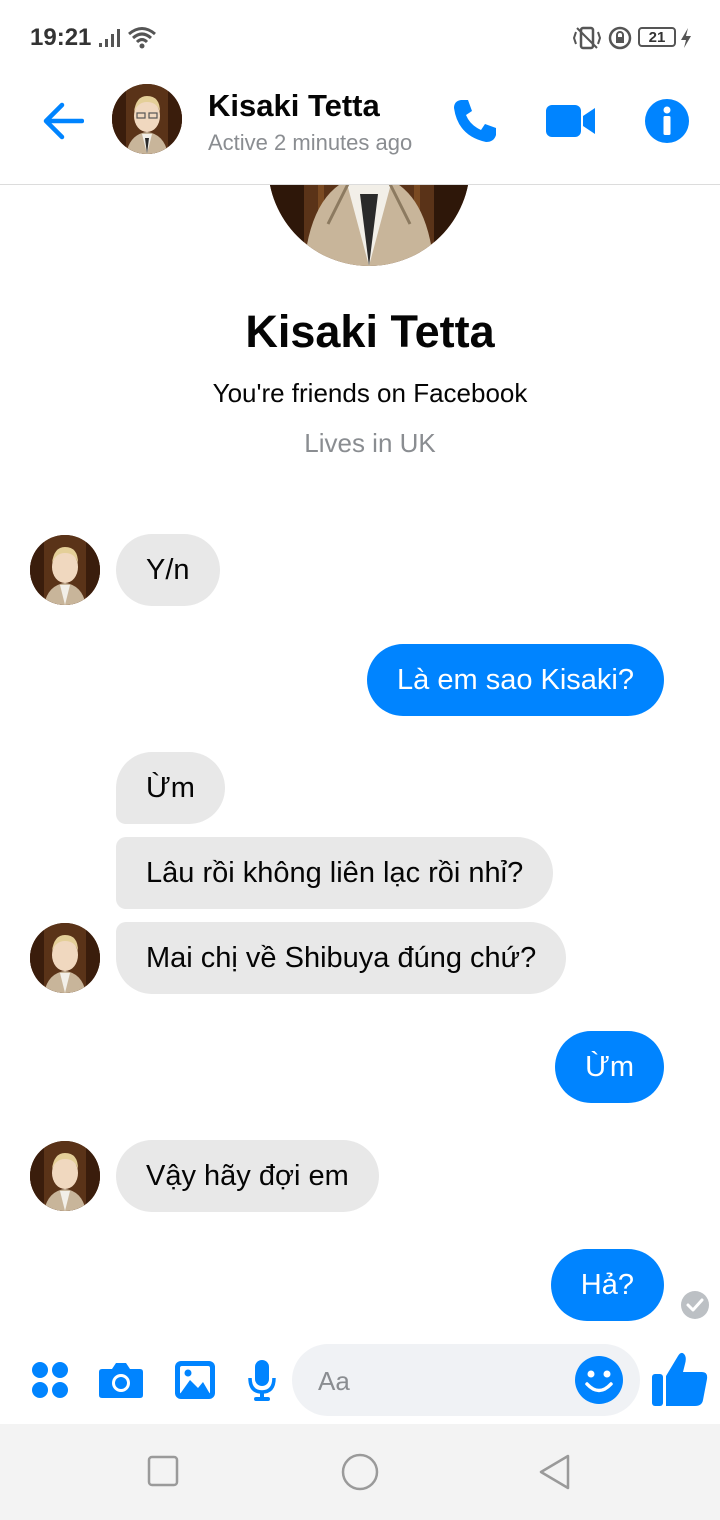 Image resolution: width=720 pixels, height=1520 pixels. I want to click on contact-avatar, so click(147, 119).